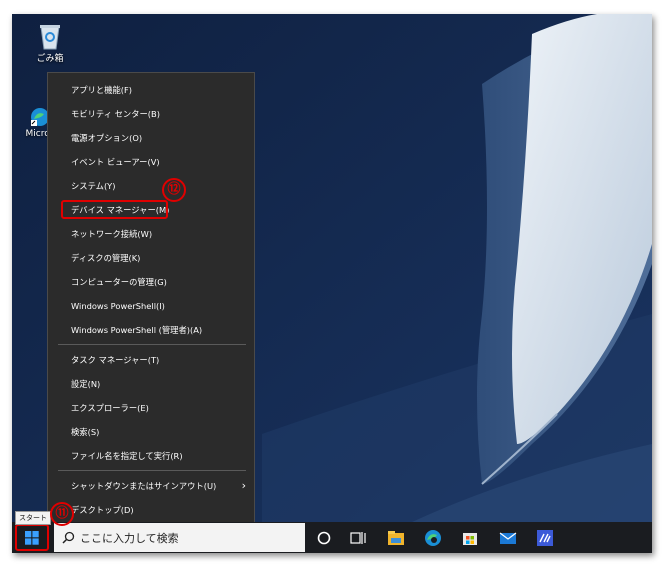 The image size is (667, 567). I want to click on chevron-right-icon: ›, so click(243, 485).